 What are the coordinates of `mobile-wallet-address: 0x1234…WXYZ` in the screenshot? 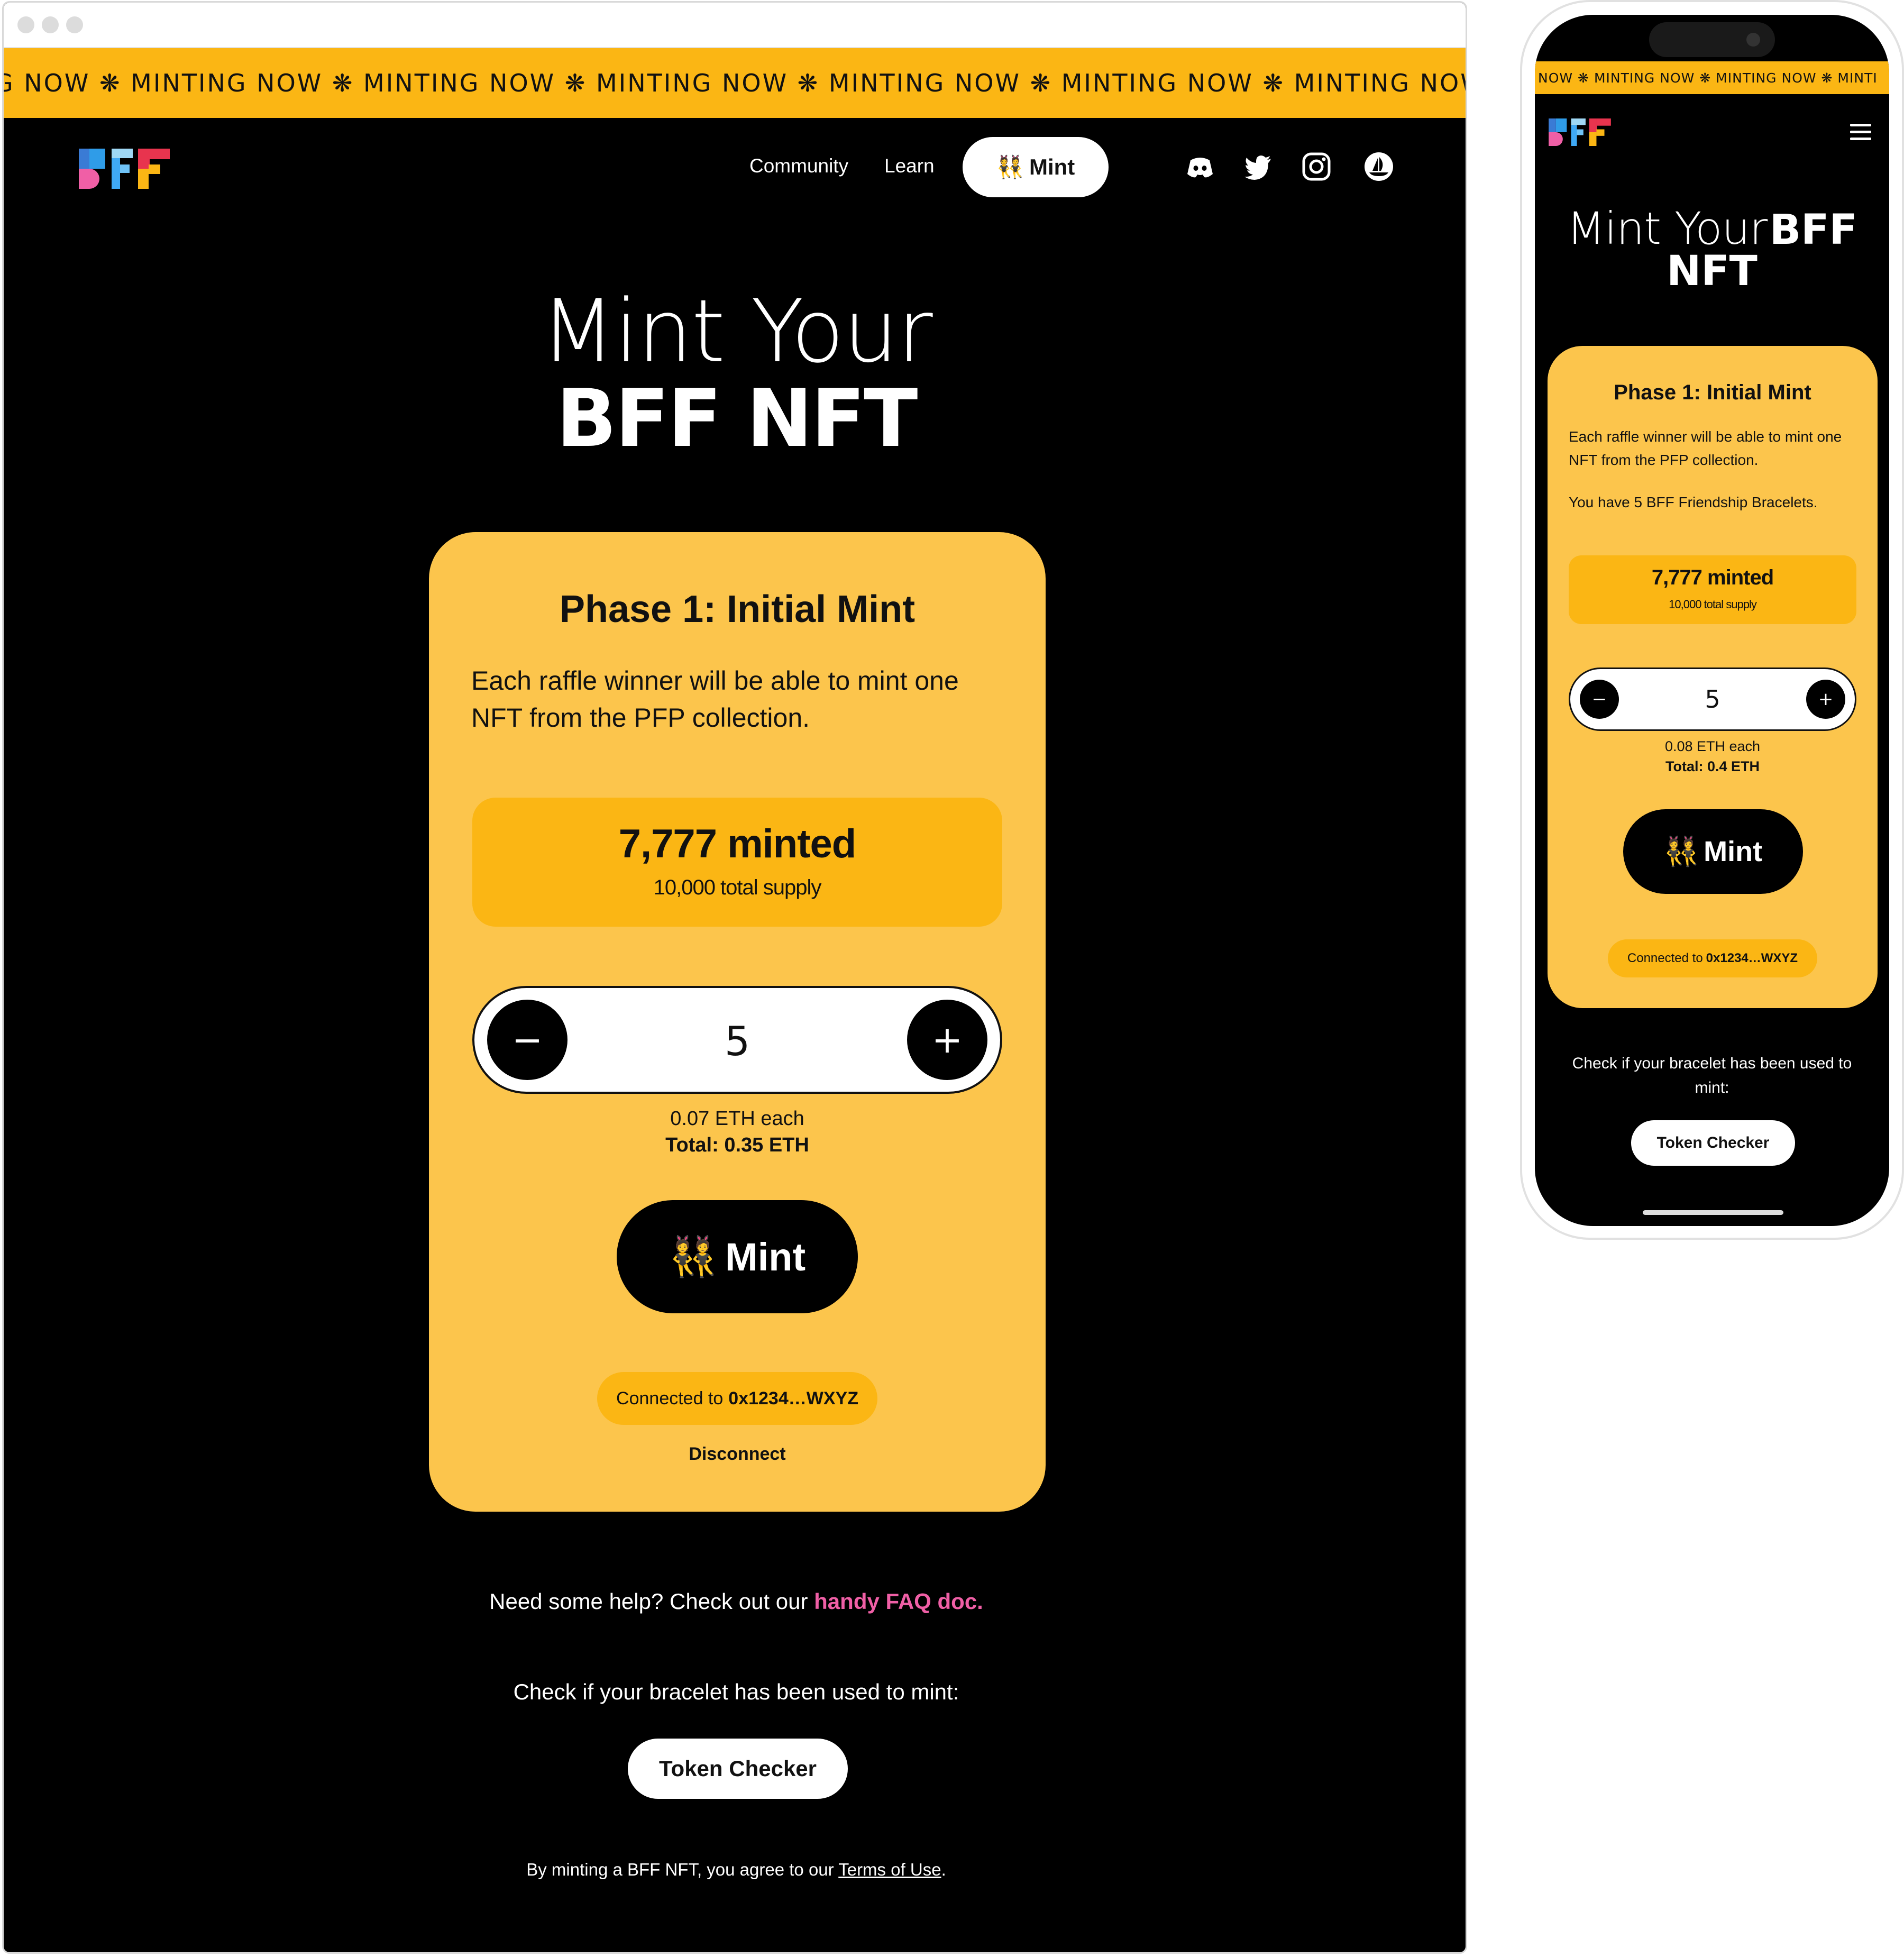 It's located at (1752, 958).